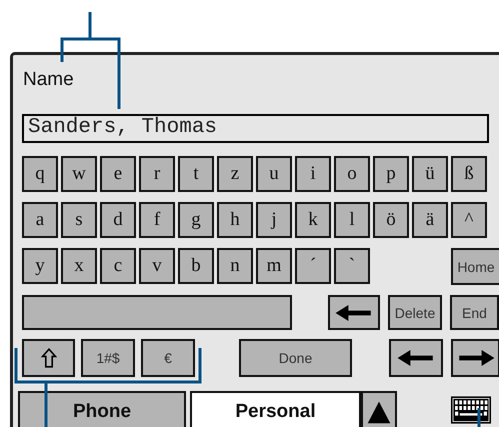  I want to click on keyboard-icon, so click(471, 410).